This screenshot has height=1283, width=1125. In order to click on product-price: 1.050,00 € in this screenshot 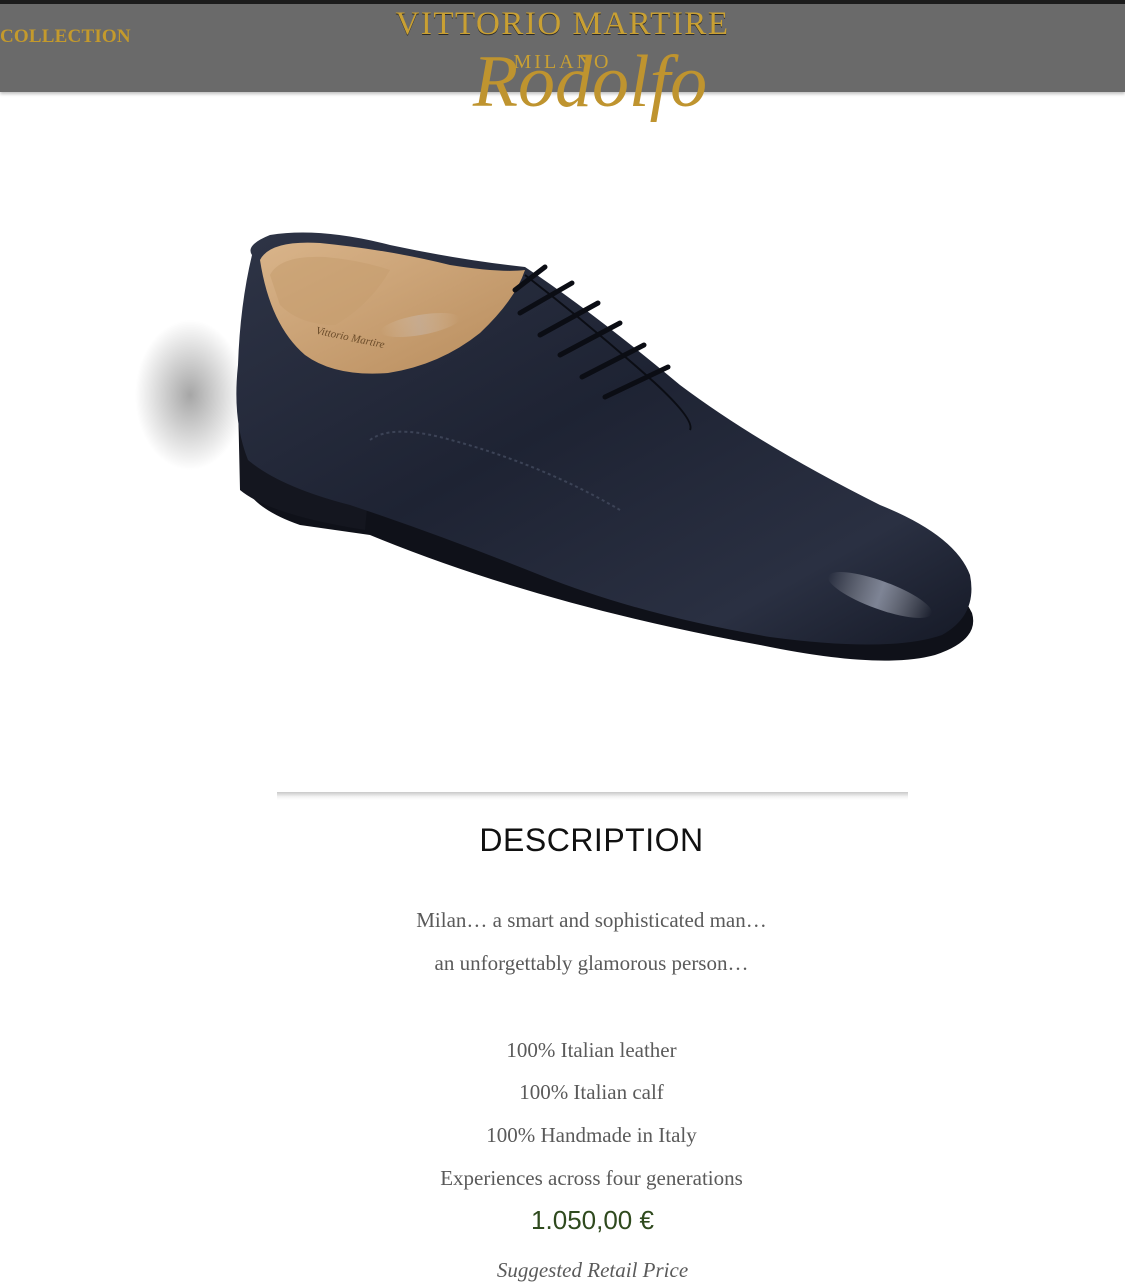, I will do `click(592, 1220)`.